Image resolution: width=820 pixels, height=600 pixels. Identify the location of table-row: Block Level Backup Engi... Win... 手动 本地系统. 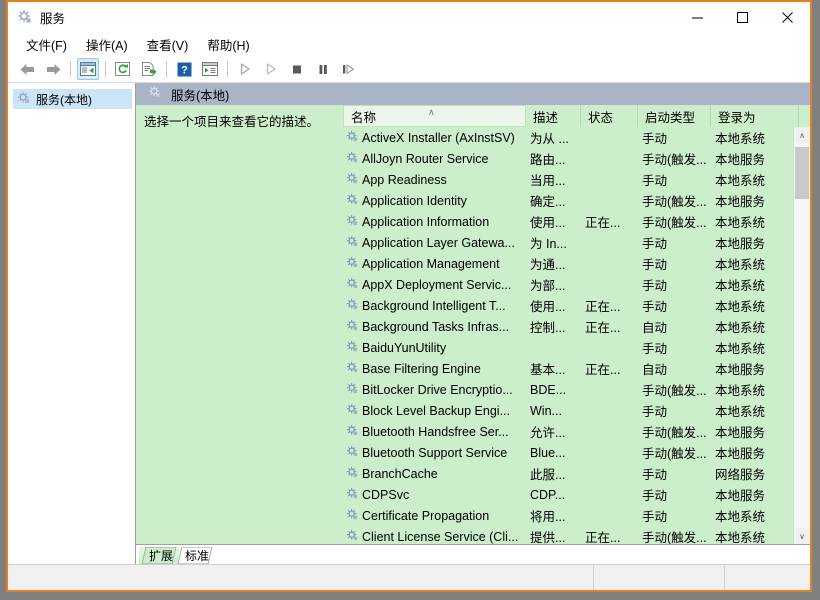
(576, 410).